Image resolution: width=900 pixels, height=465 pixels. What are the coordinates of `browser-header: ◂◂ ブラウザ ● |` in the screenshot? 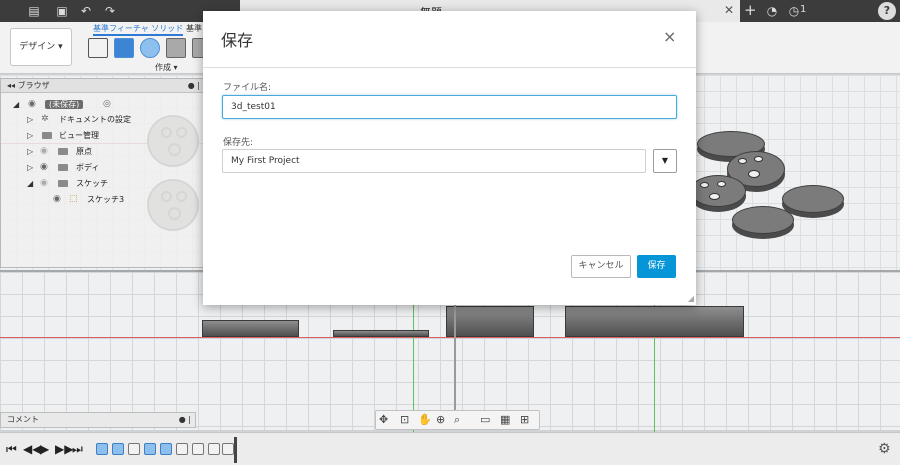 It's located at (102, 86).